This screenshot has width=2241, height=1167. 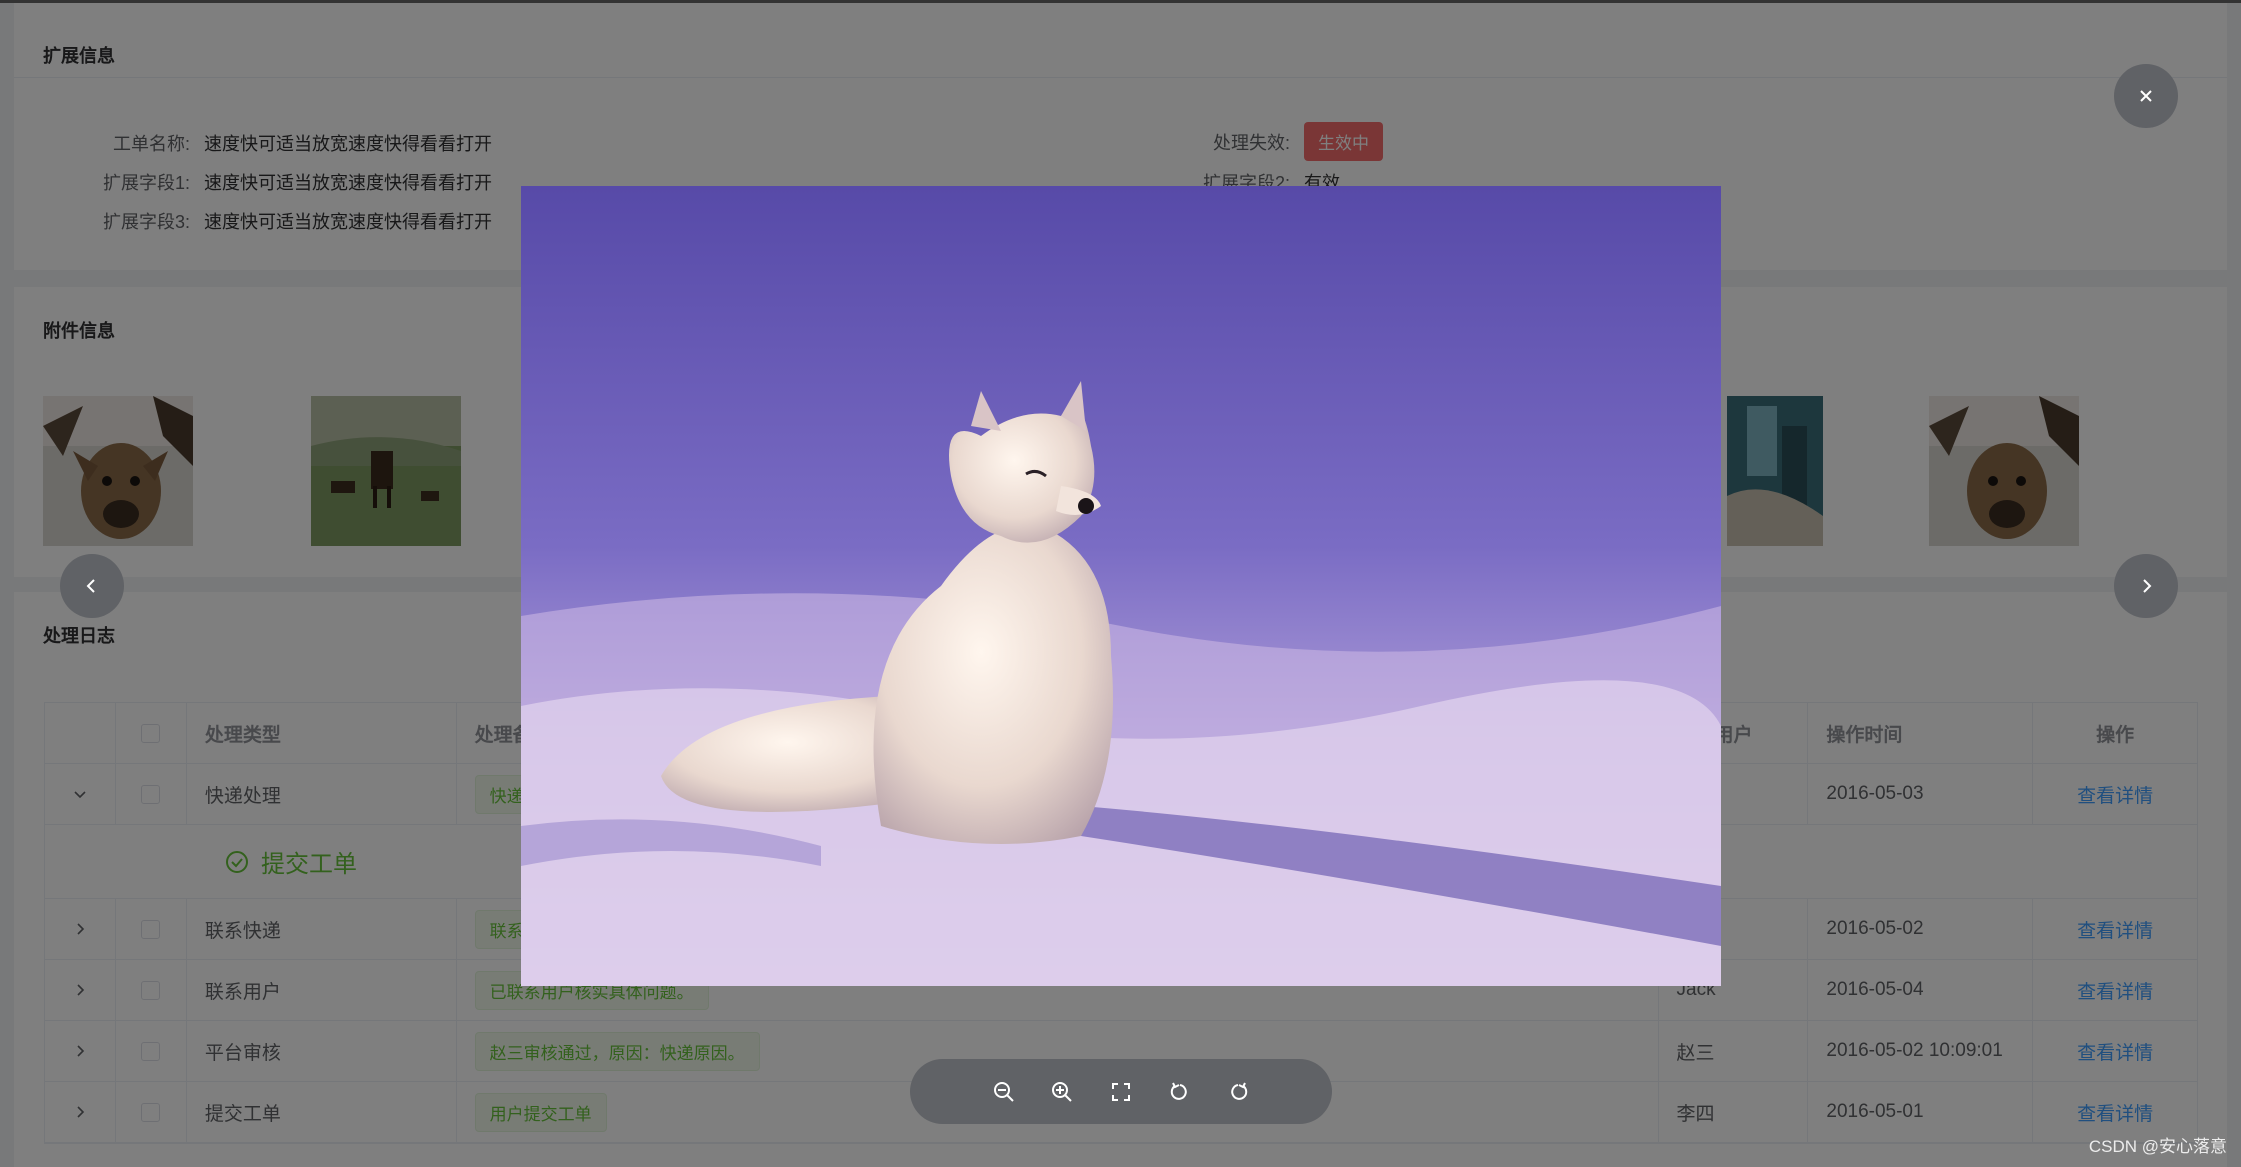 I want to click on chevron-left-icon, so click(x=90, y=586).